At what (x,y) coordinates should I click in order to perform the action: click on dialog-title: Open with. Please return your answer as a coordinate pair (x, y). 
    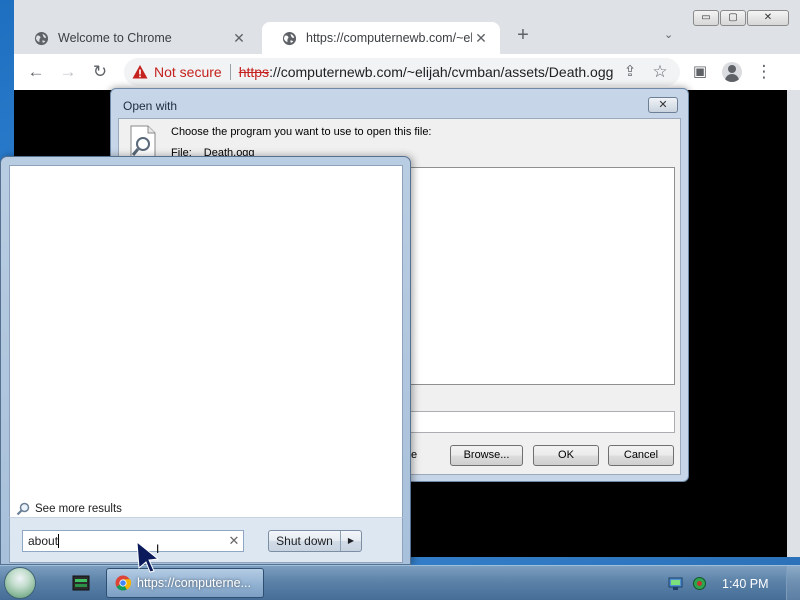
    Looking at the image, I should click on (150, 106).